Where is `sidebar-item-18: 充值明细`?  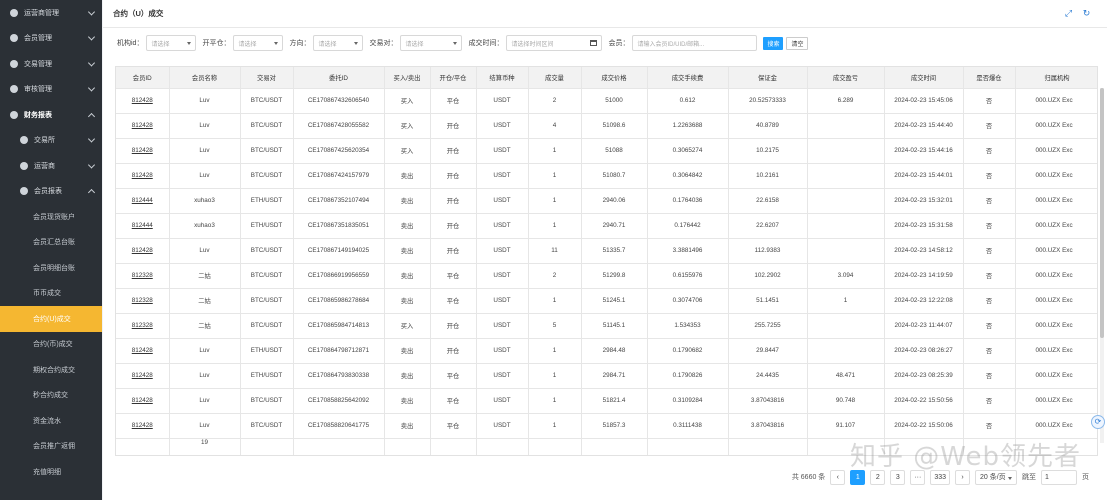
sidebar-item-18: 充值明细 is located at coordinates (51, 472).